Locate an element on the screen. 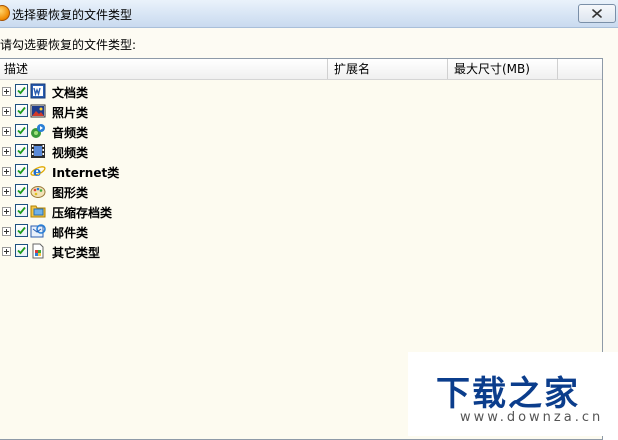 The width and height of the screenshot is (618, 440). column-header-description: 描述 is located at coordinates (164, 69).